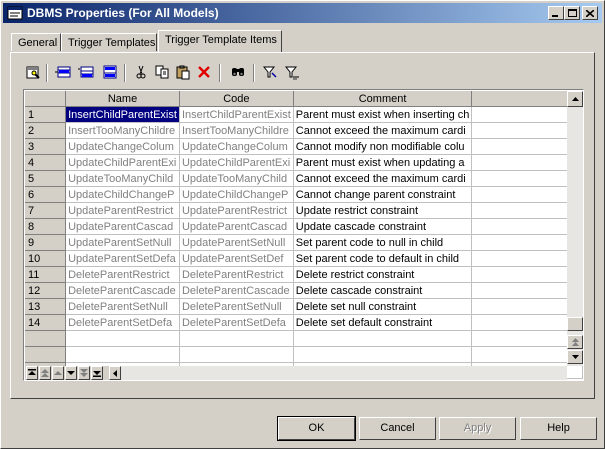 The width and height of the screenshot is (605, 449). What do you see at coordinates (46, 114) in the screenshot?
I see `row-number: 1` at bounding box center [46, 114].